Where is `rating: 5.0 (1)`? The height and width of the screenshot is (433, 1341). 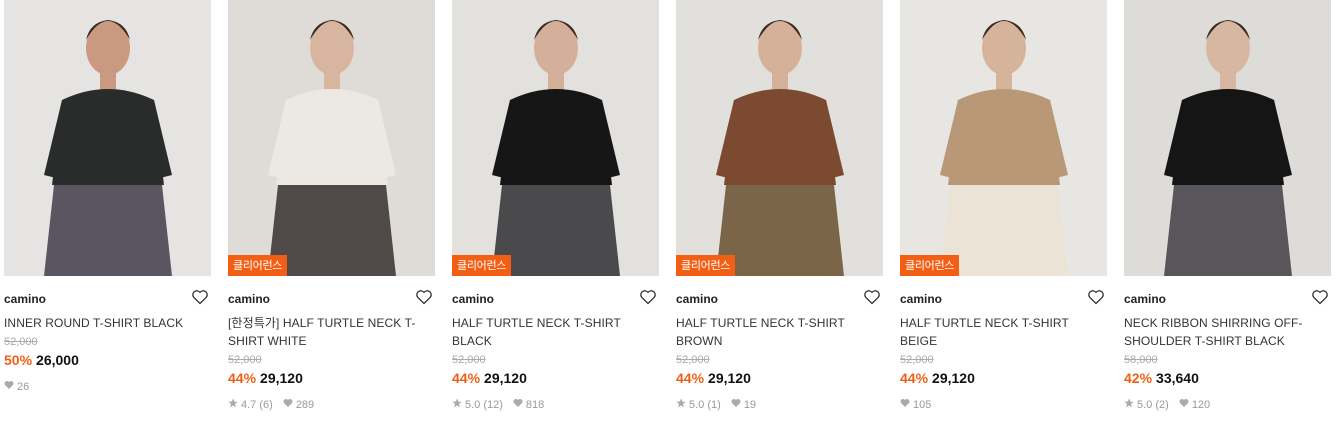
rating: 5.0 (1) is located at coordinates (698, 405).